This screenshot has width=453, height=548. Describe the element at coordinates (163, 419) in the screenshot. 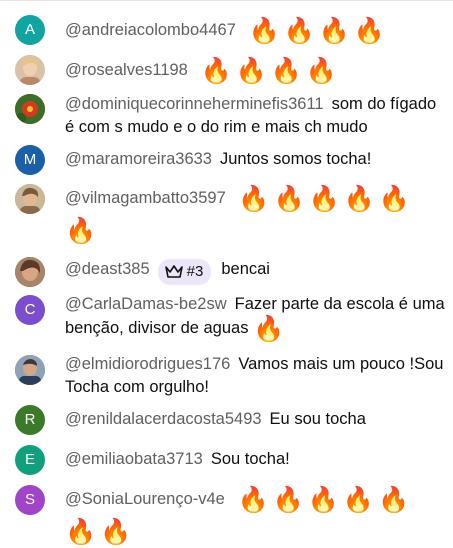

I see `message-author: @renildalacerdacosta5493` at that location.